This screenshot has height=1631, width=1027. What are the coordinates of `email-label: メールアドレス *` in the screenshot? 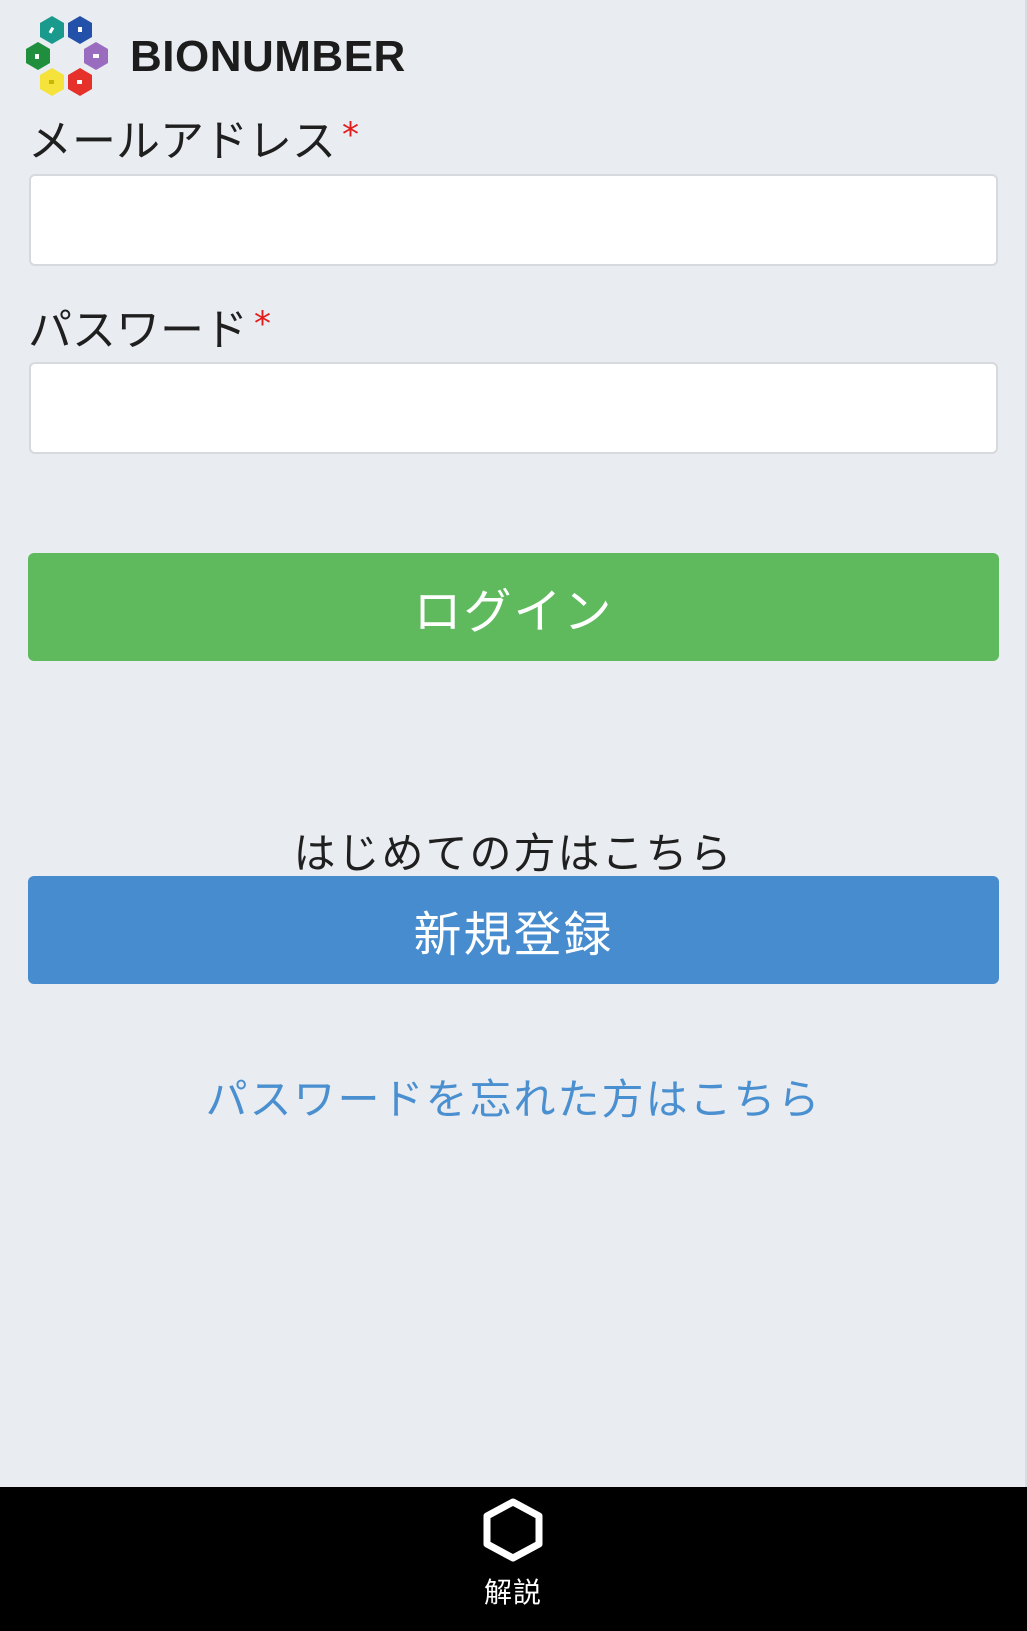 It's located at (193, 141).